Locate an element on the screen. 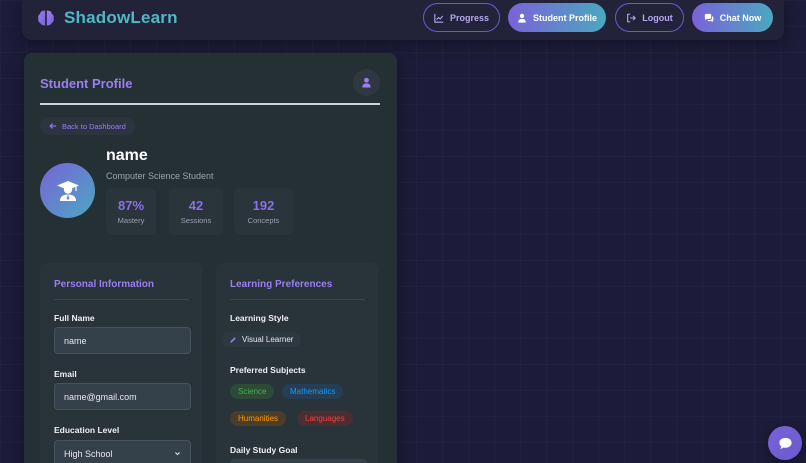 This screenshot has height=463, width=806. logout-button: Logout is located at coordinates (649, 17).